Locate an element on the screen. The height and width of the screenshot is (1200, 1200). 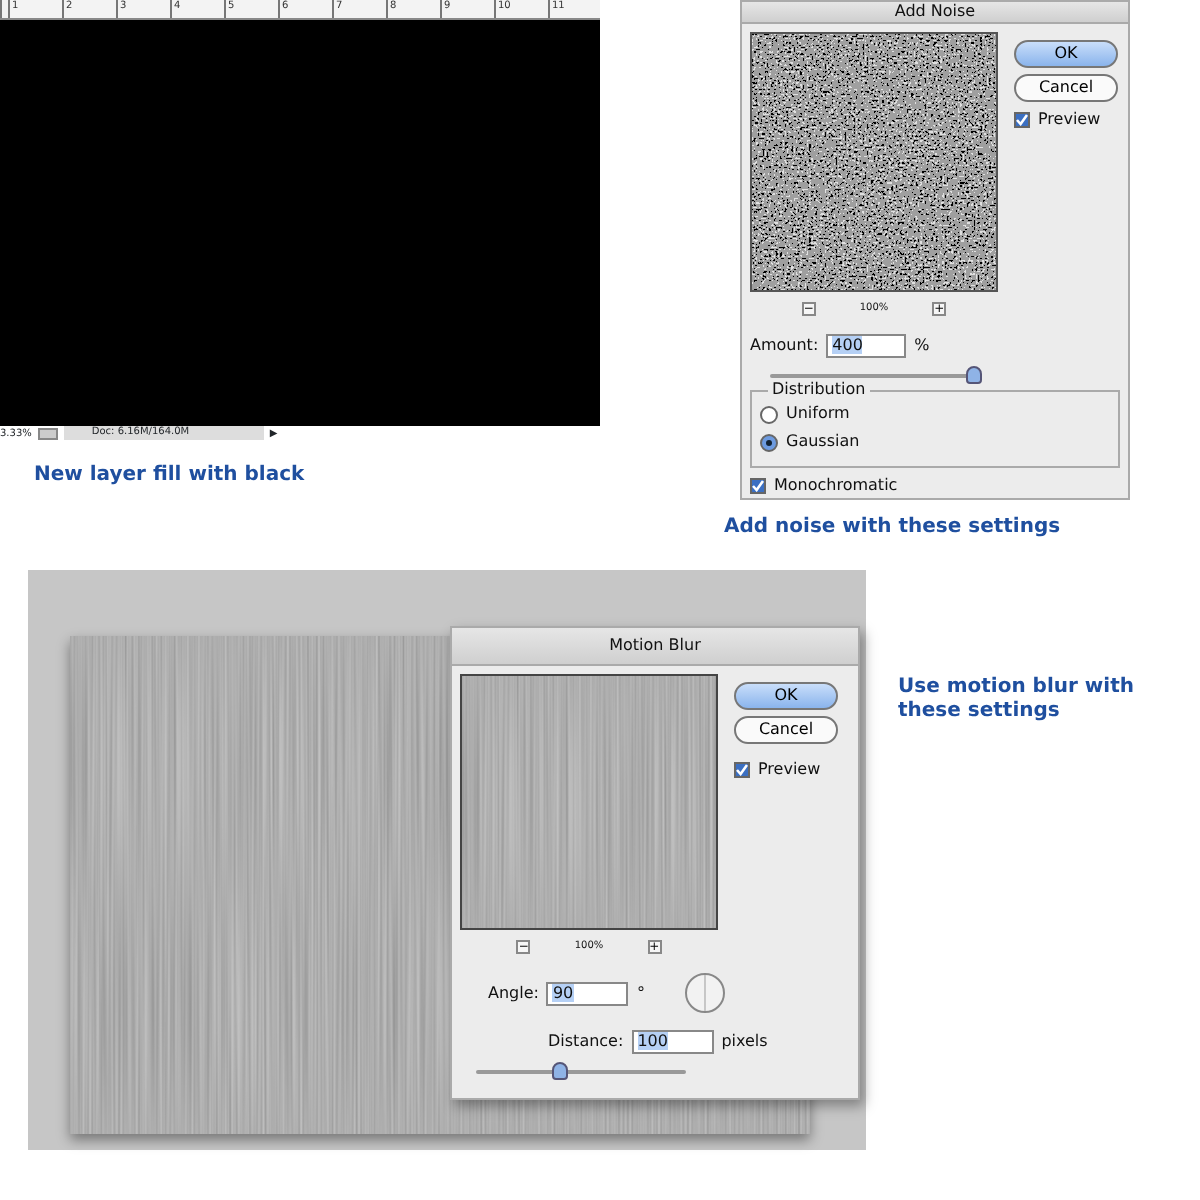
input-field: 90 is located at coordinates (587, 993).